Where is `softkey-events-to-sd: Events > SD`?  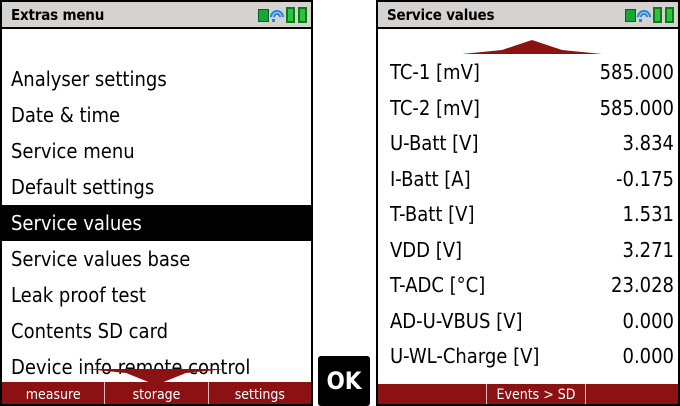 softkey-events-to-sd: Events > SD is located at coordinates (536, 394).